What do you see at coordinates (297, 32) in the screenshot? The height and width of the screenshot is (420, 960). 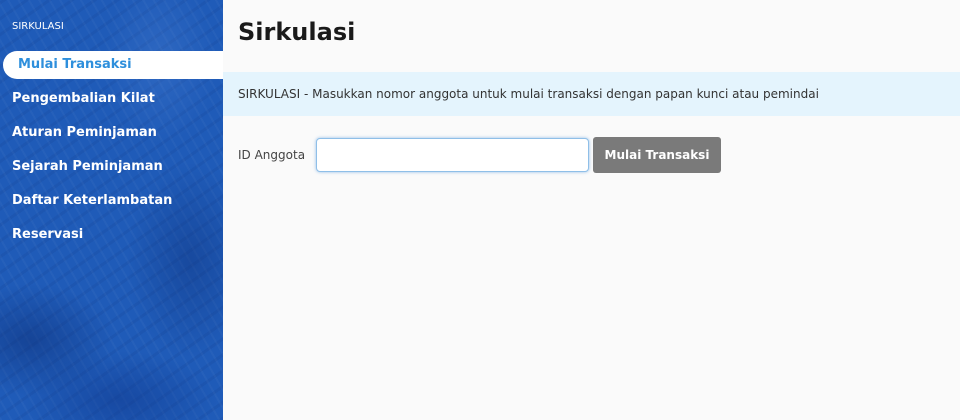 I see `page-title: Sirkulasi` at bounding box center [297, 32].